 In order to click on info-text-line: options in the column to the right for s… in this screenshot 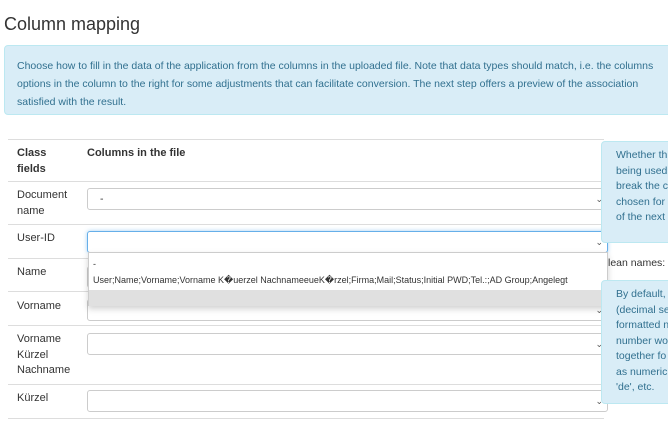, I will do `click(328, 84)`.